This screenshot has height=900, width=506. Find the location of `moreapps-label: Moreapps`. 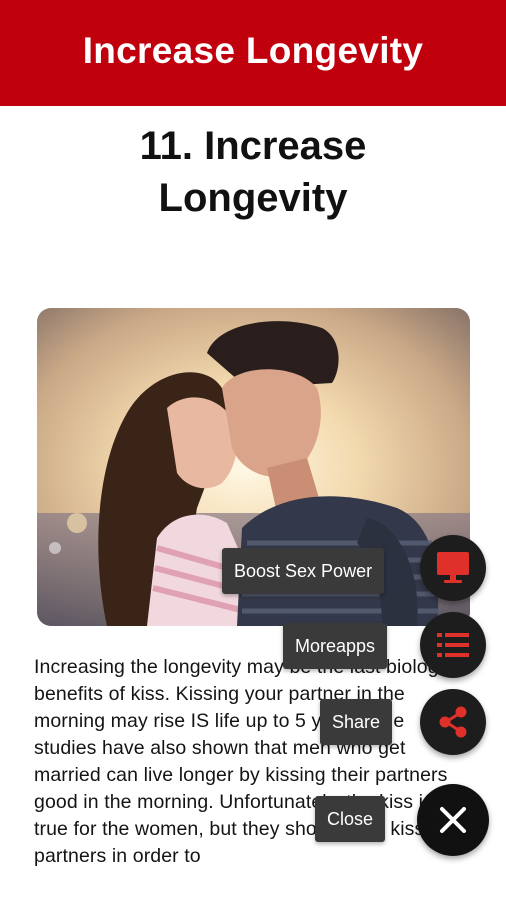

moreapps-label: Moreapps is located at coordinates (335, 646).